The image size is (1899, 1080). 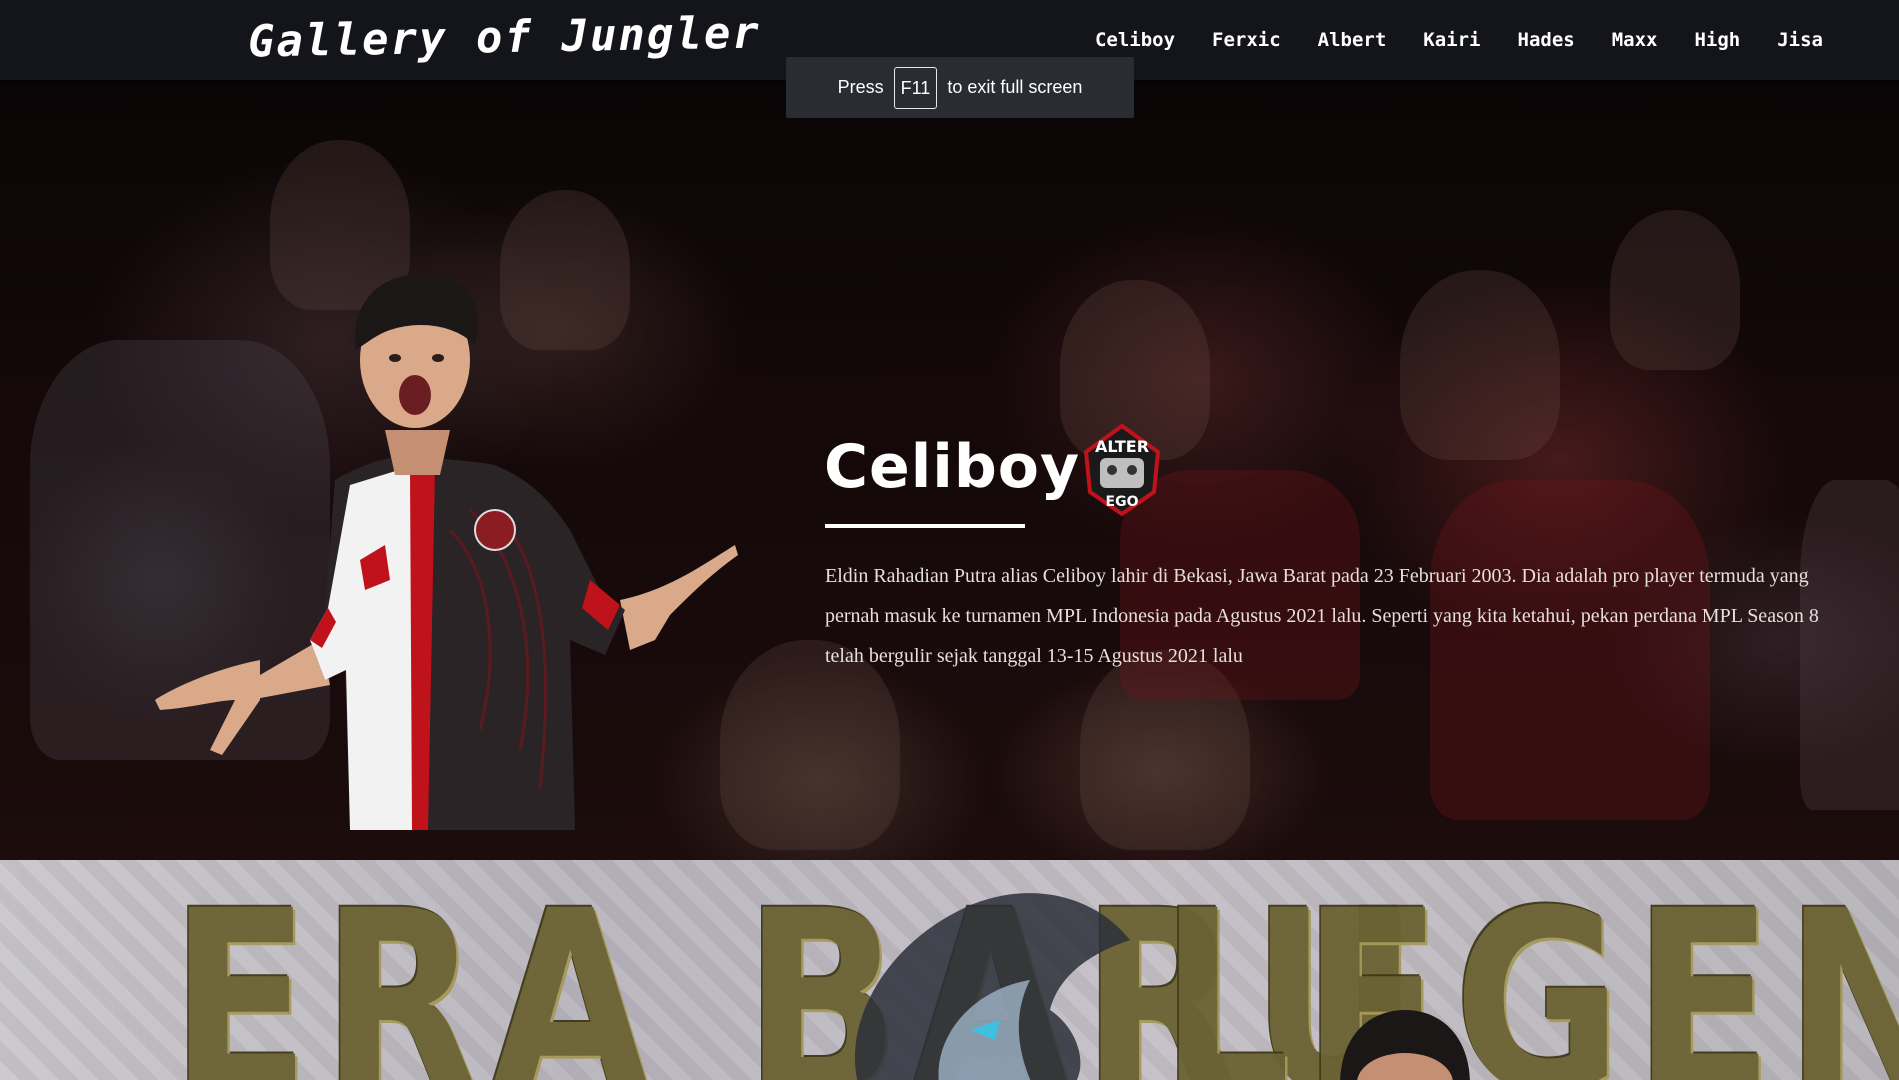 I want to click on alter-ego-logo: ALTER EGO, so click(x=1122, y=470).